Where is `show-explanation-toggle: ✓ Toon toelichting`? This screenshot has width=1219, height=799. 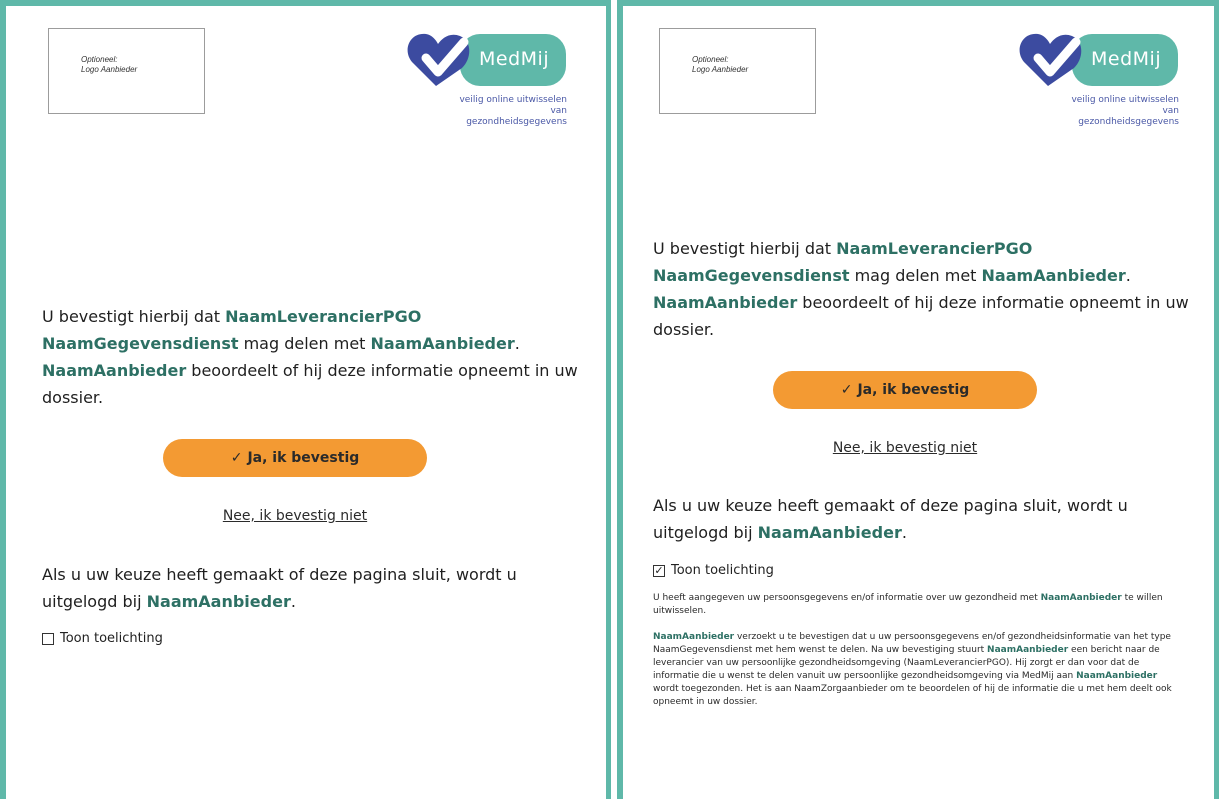 show-explanation-toggle: ✓ Toon toelichting is located at coordinates (713, 570).